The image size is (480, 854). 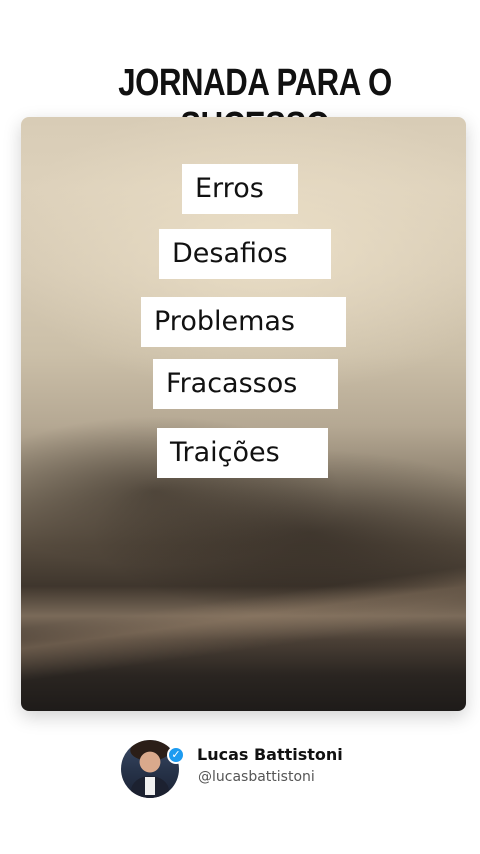 I want to click on tag-fracassos: Fracassos, so click(x=245, y=384).